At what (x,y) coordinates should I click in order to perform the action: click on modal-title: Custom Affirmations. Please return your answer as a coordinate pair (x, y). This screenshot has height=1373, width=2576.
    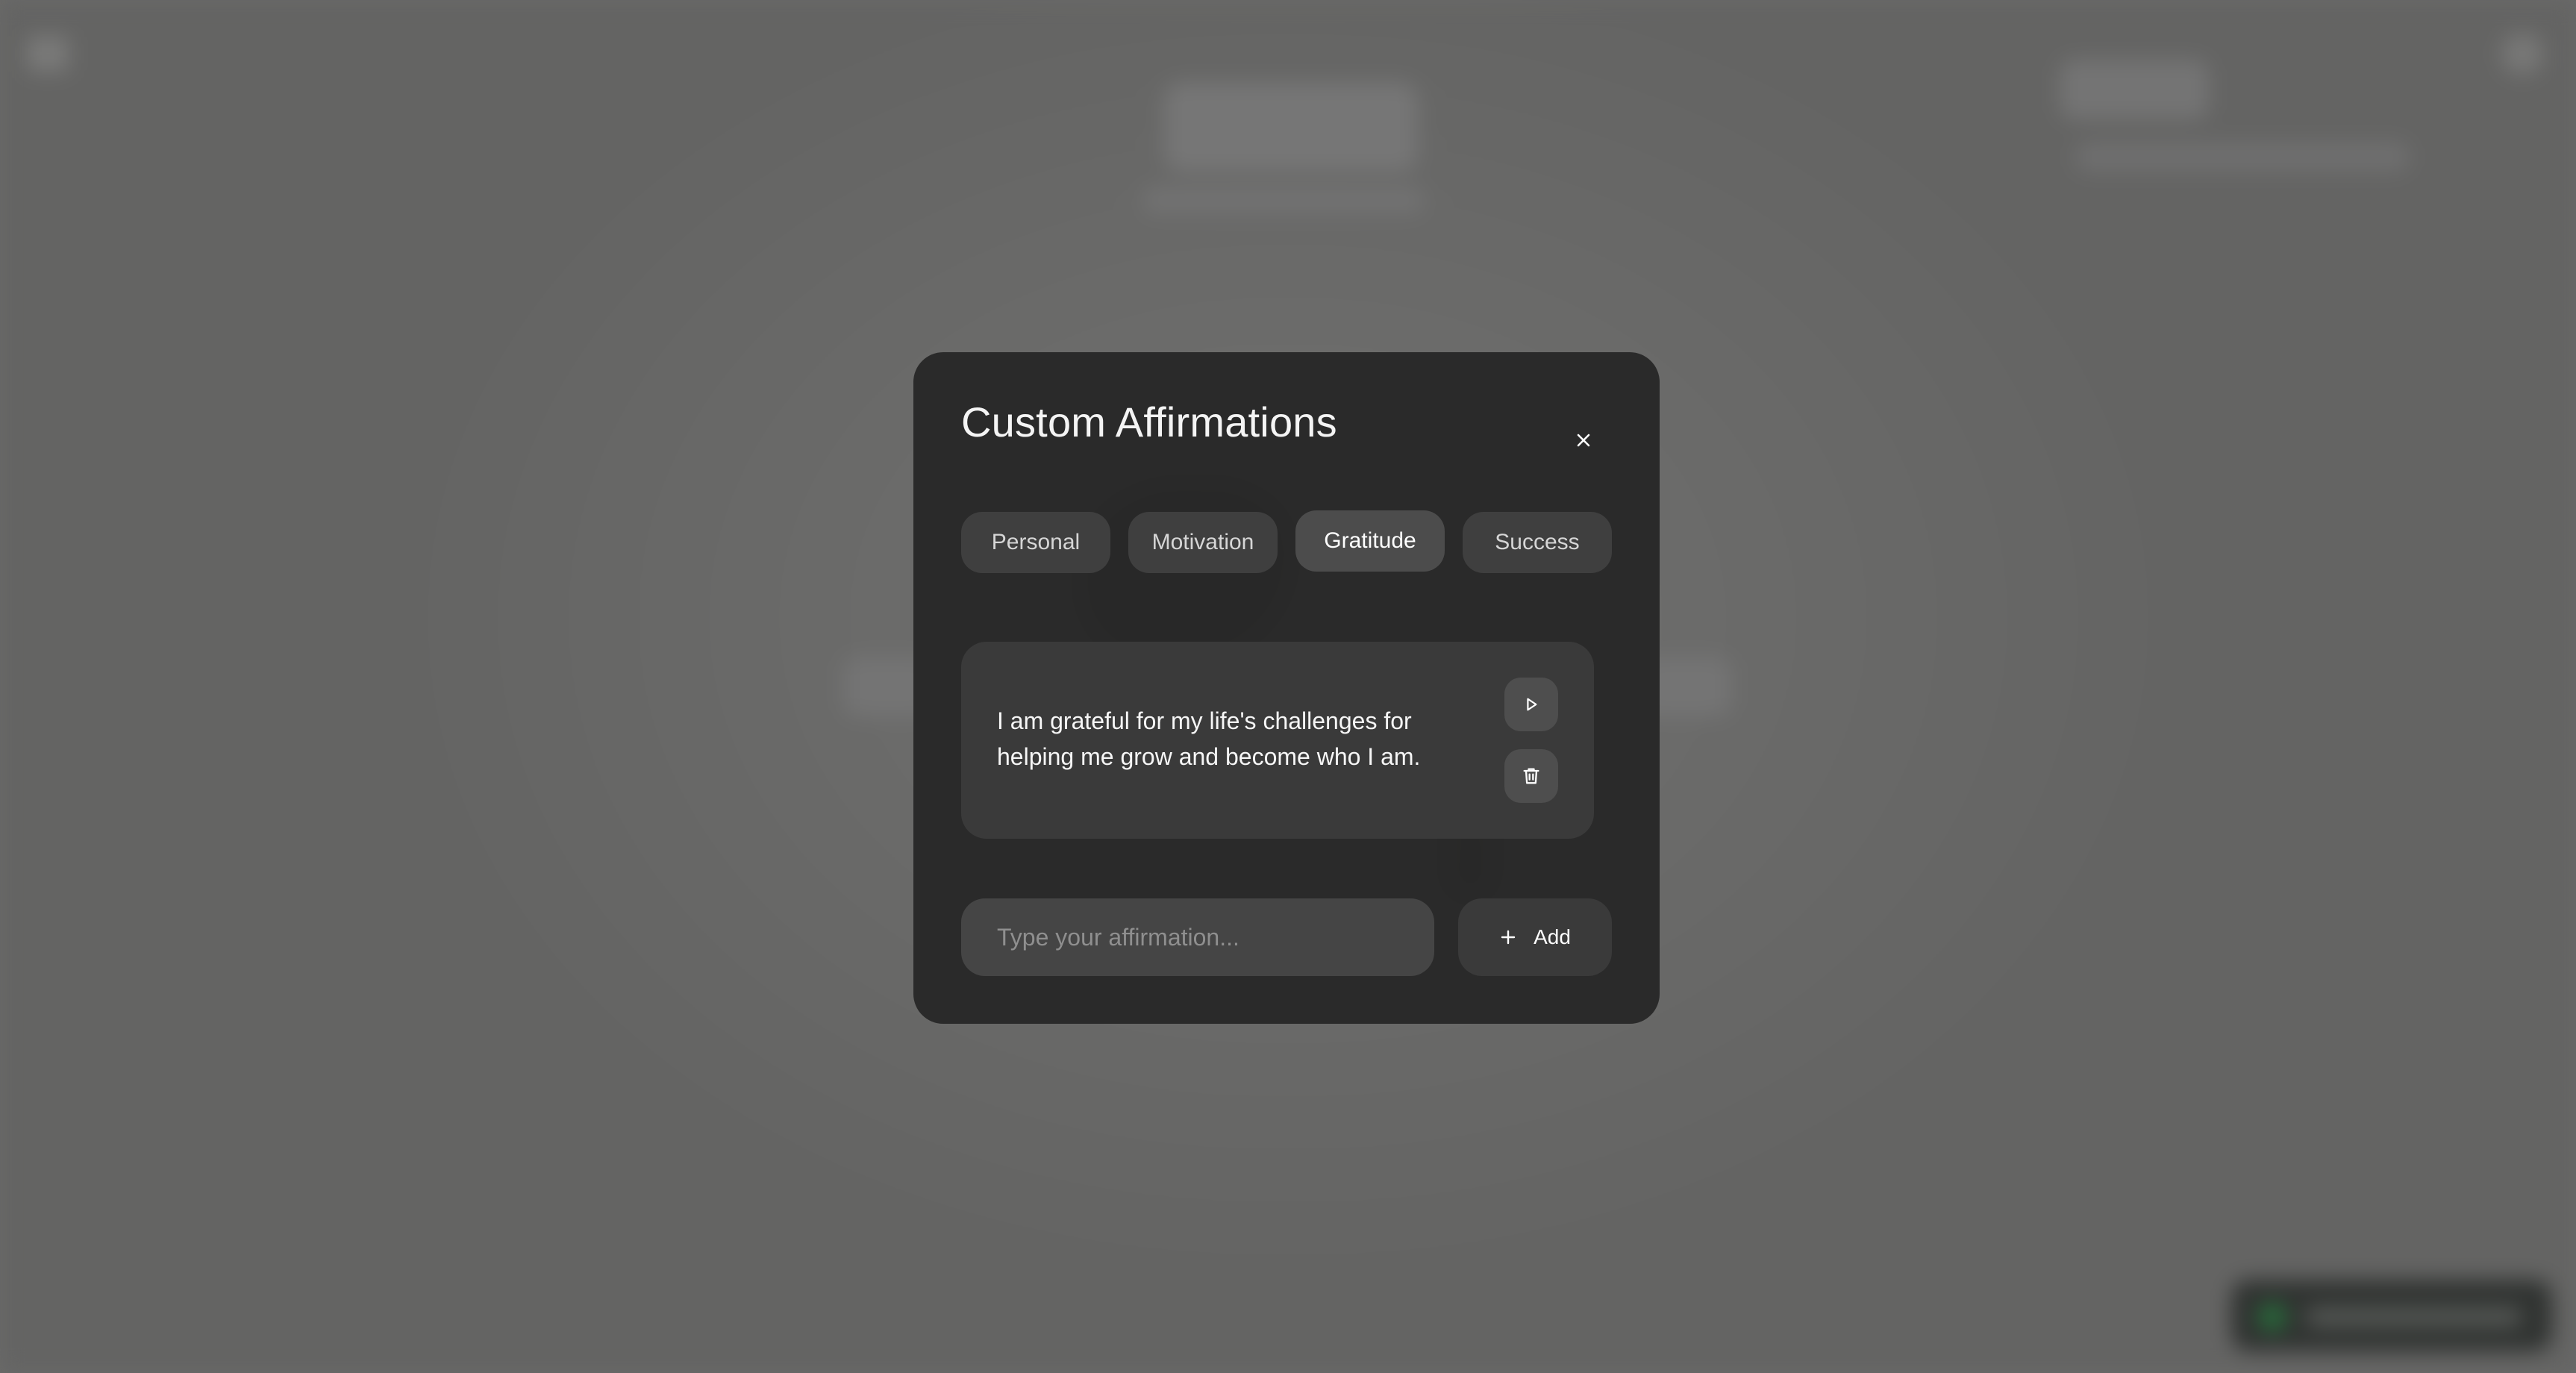
    Looking at the image, I should click on (1149, 421).